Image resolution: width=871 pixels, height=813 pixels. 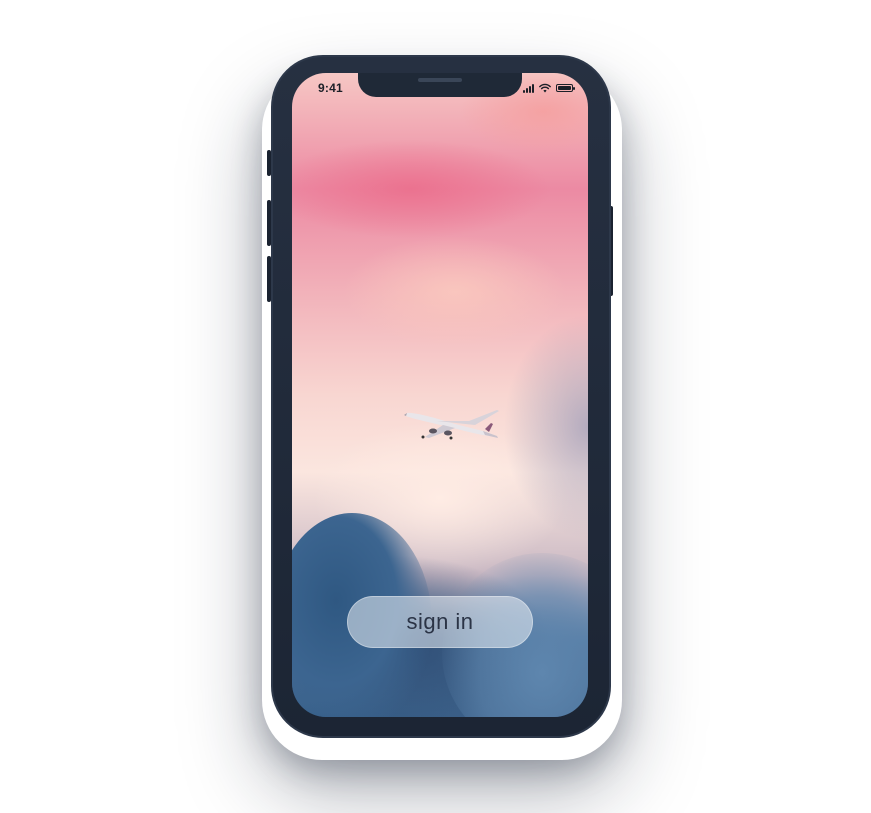 I want to click on airplane-image, so click(x=451, y=425).